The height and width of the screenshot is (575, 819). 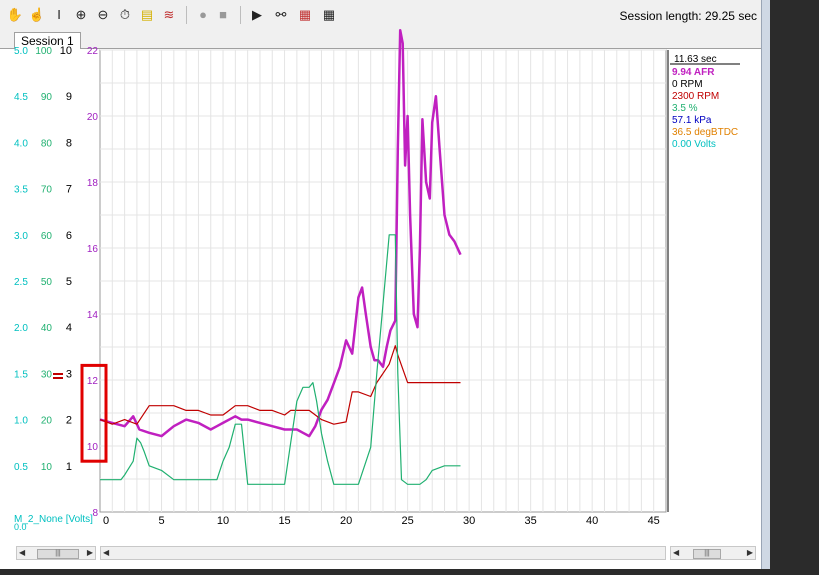 What do you see at coordinates (93, 249) in the screenshot?
I see `y-tick-label-afr: 16` at bounding box center [93, 249].